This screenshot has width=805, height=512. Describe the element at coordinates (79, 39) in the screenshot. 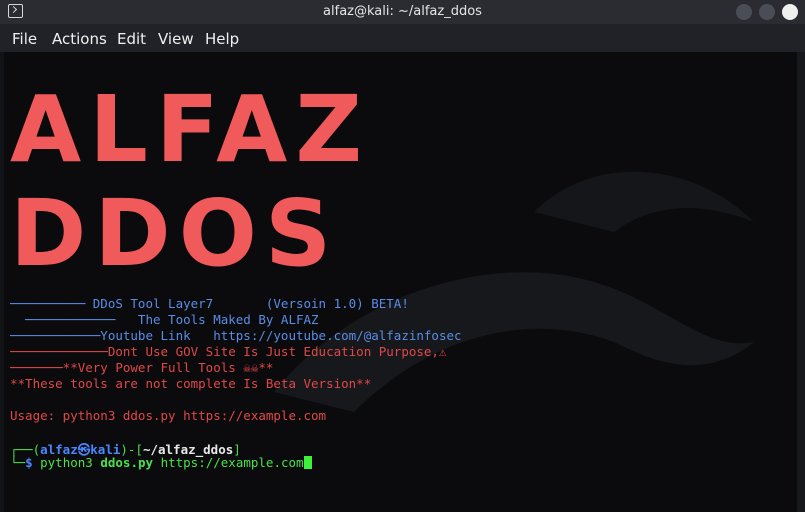

I see `menu-actions: Actions` at that location.